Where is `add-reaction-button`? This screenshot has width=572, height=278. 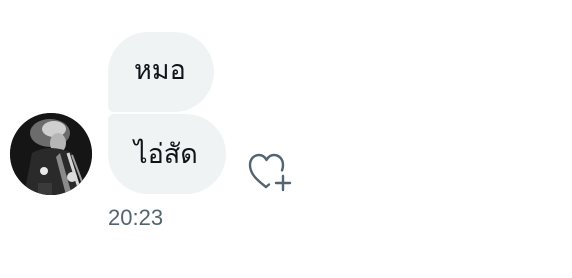 add-reaction-button is located at coordinates (270, 172).